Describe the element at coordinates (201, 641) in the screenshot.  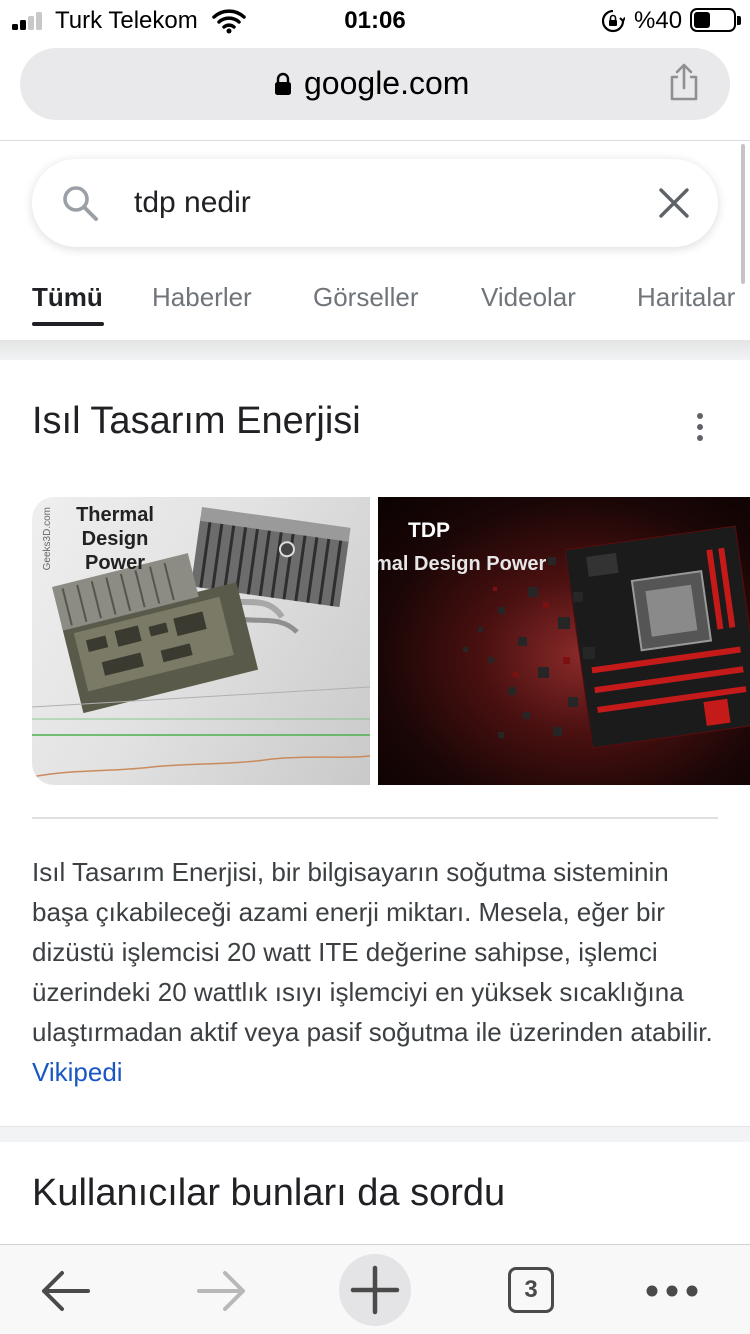
I see `knowledge-image-1: Geeks3D.com Thermal Design Power` at that location.